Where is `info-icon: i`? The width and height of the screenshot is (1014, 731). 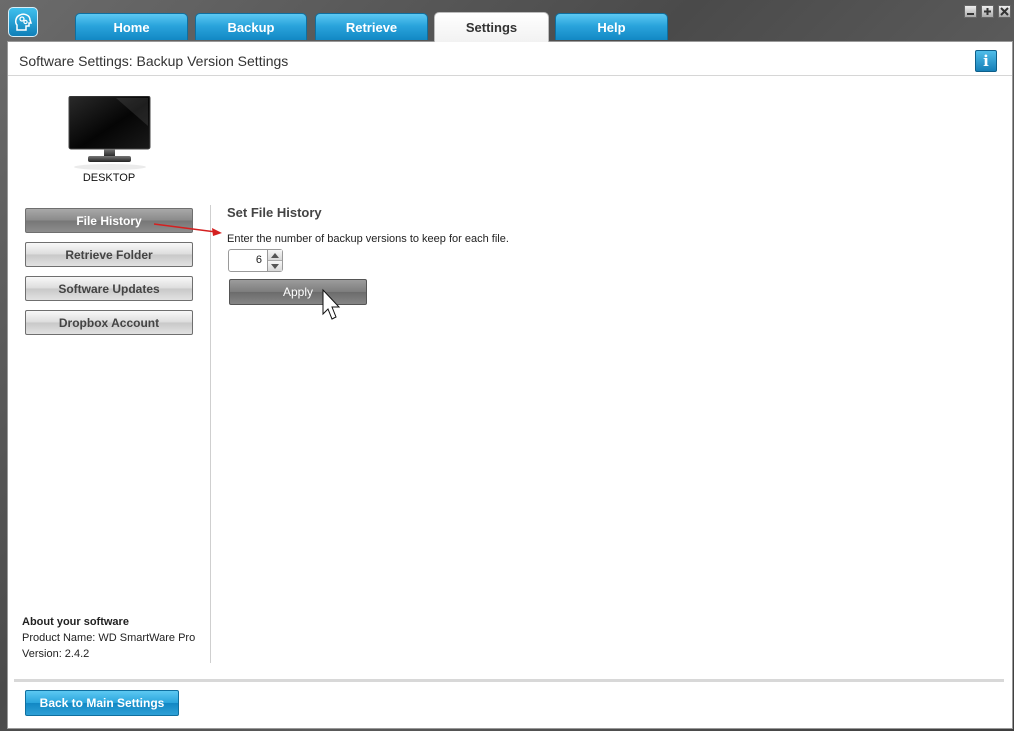
info-icon: i is located at coordinates (986, 61).